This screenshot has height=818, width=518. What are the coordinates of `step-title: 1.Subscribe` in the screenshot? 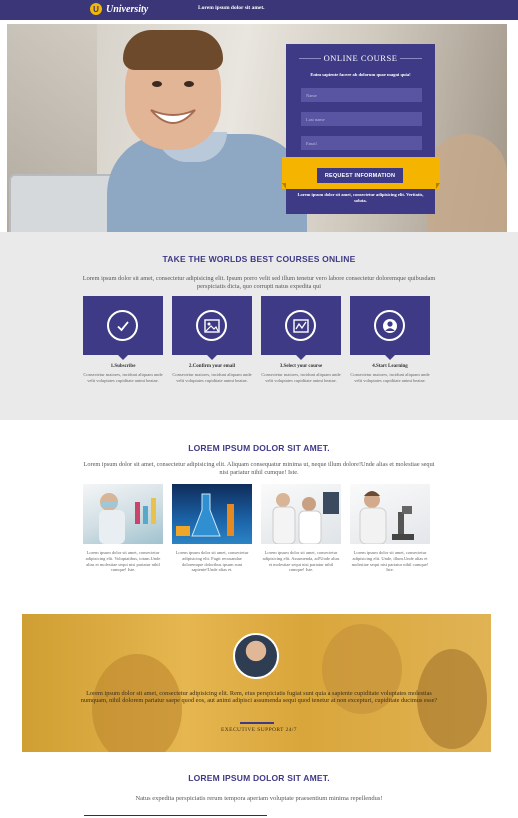 It's located at (123, 366).